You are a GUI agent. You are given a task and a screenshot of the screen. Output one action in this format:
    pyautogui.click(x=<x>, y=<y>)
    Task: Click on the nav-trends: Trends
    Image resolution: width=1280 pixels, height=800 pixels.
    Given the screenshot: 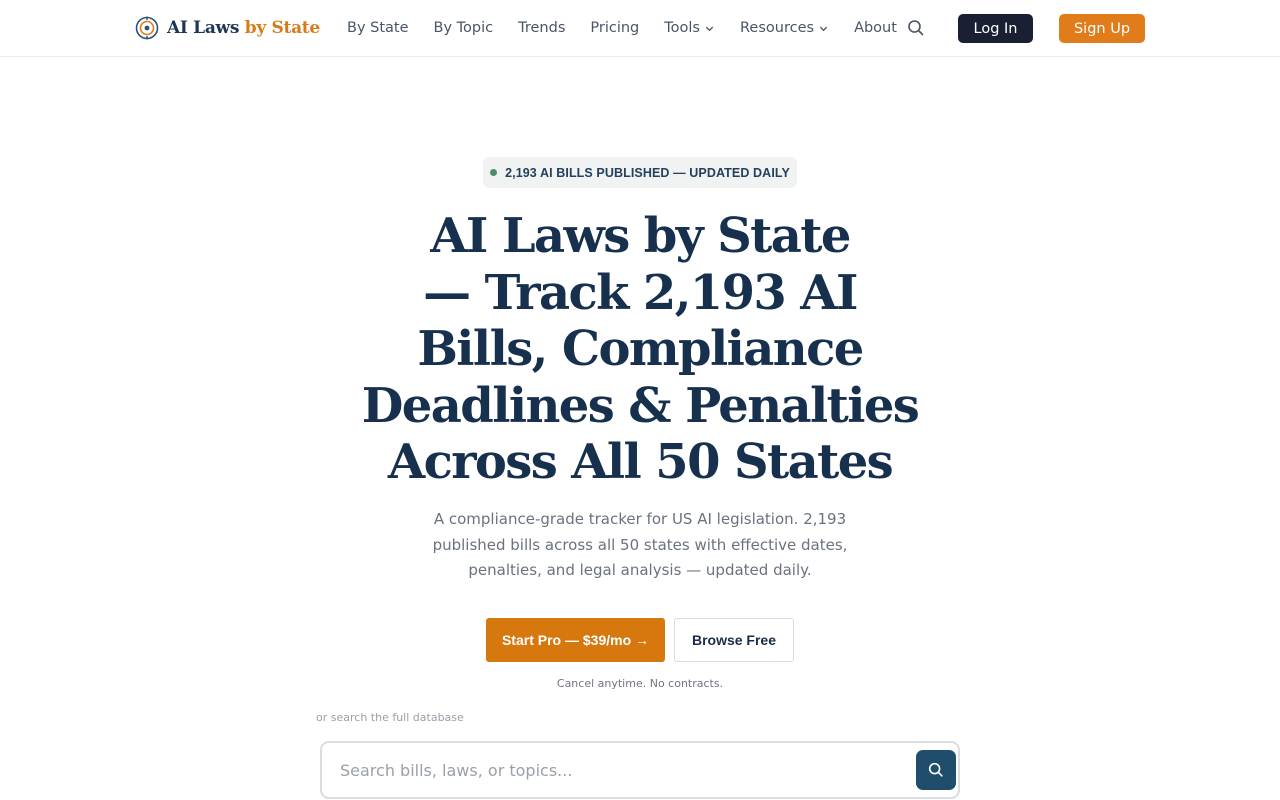 What is the action you would take?
    pyautogui.click(x=541, y=28)
    